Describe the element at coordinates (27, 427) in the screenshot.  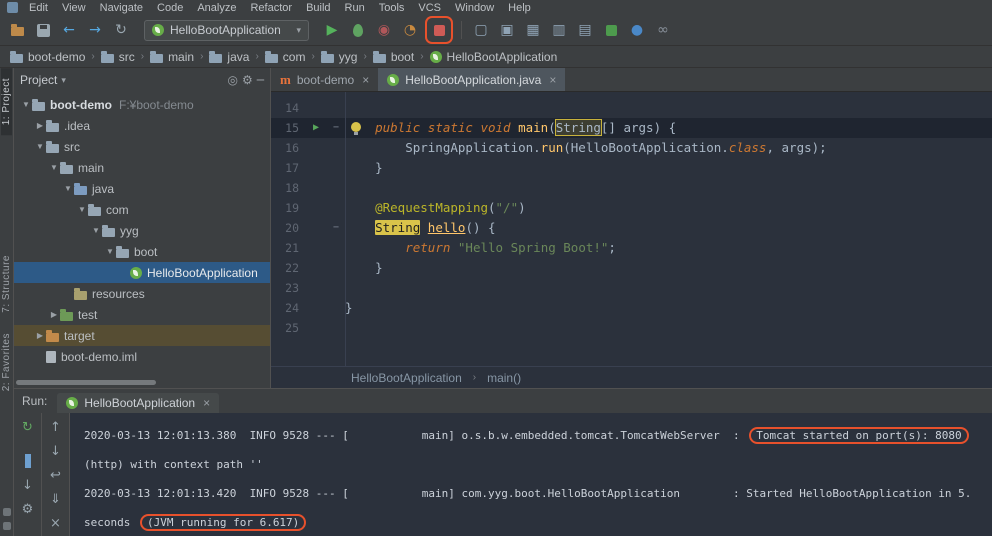
I see `rerun-icon: ↻` at that location.